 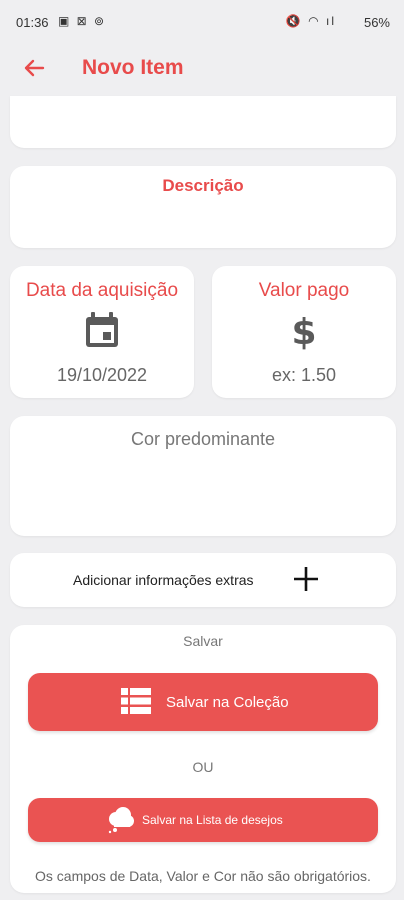 I want to click on or-label: OU, so click(x=203, y=767).